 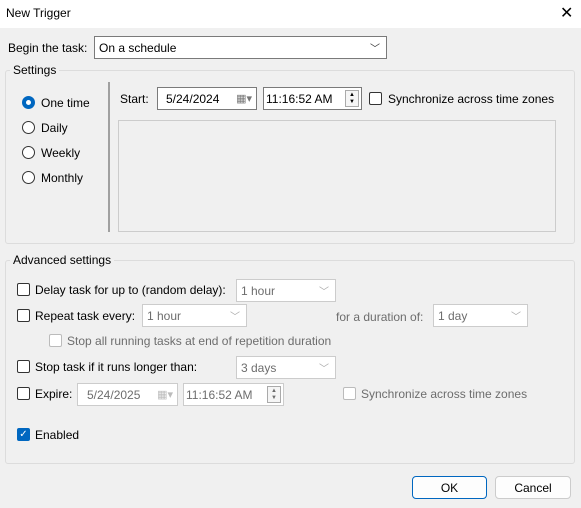 What do you see at coordinates (57, 435) in the screenshot?
I see `enabled-label: Enabled` at bounding box center [57, 435].